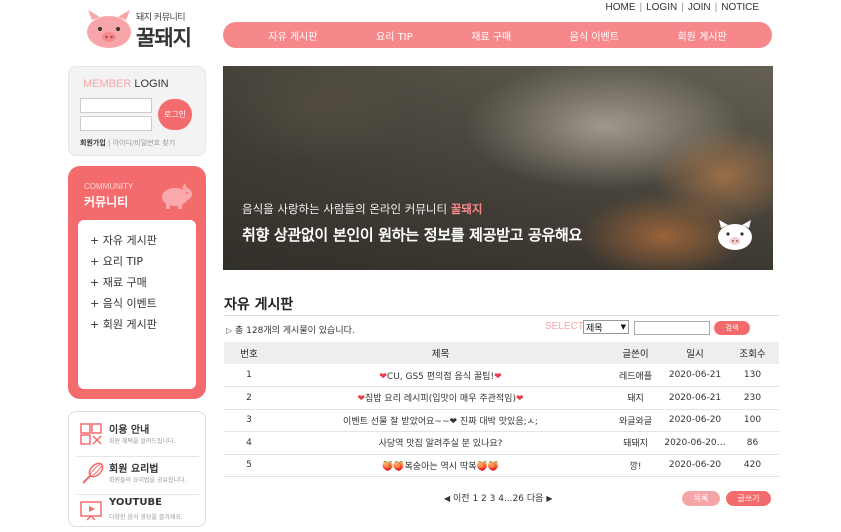 The image size is (841, 532). What do you see at coordinates (594, 328) in the screenshot?
I see `select-value: 제목` at bounding box center [594, 328].